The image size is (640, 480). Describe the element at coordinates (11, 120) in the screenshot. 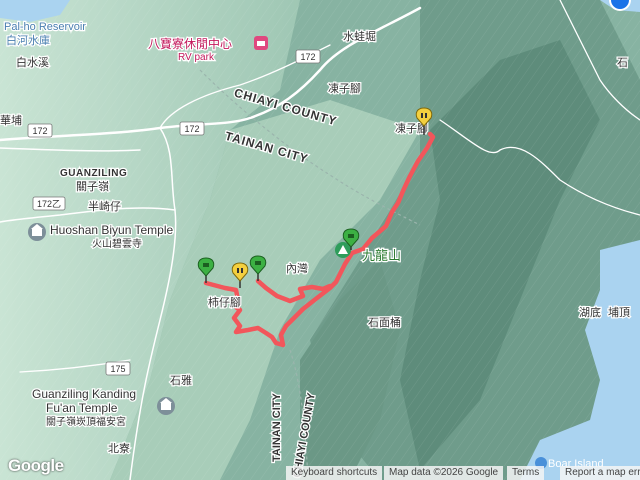

I see `place-label-huapu: 華埔` at that location.